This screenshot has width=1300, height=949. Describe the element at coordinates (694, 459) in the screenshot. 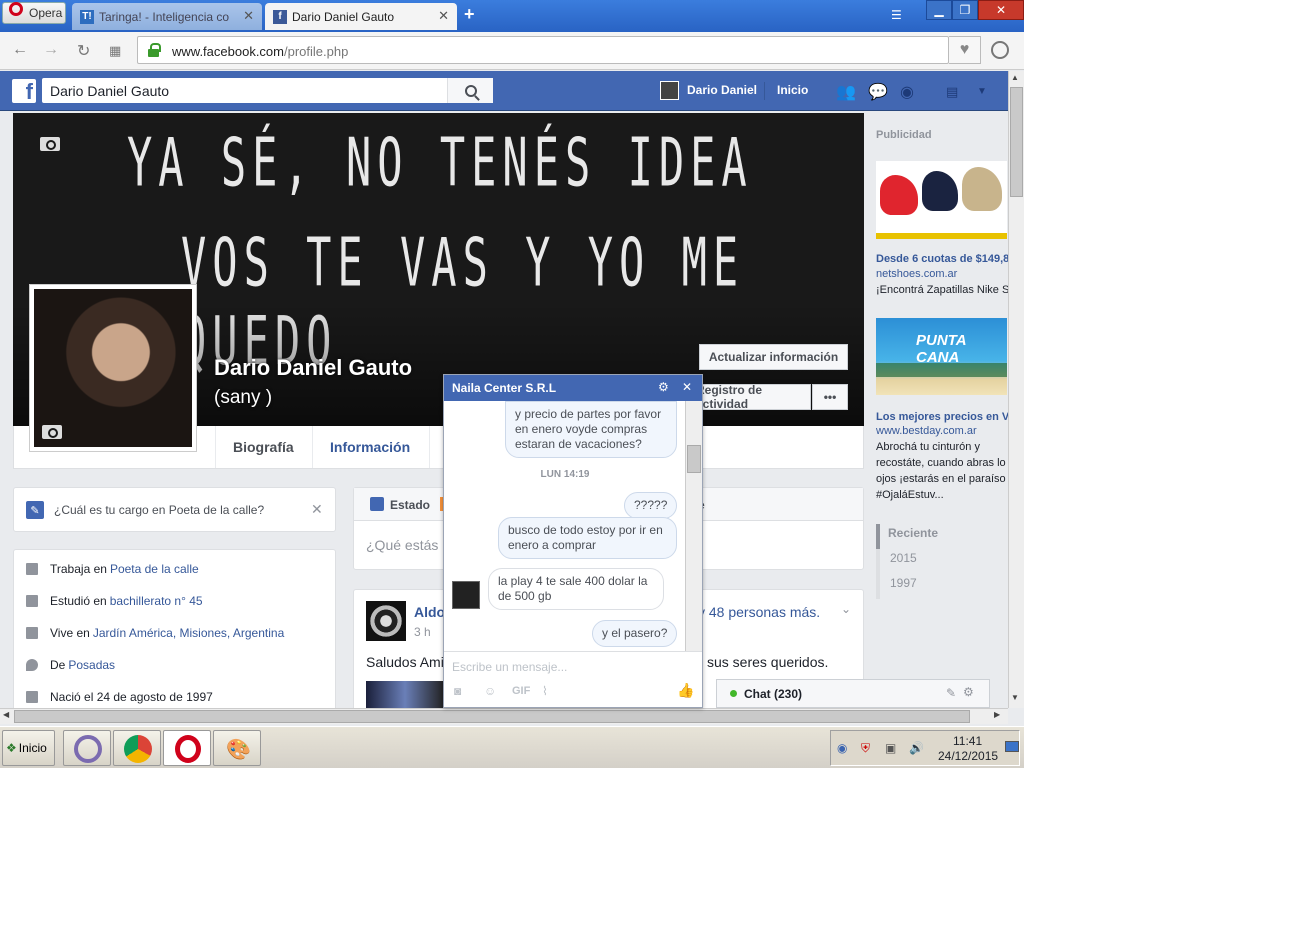

I see `chat-scroll-thumb` at that location.